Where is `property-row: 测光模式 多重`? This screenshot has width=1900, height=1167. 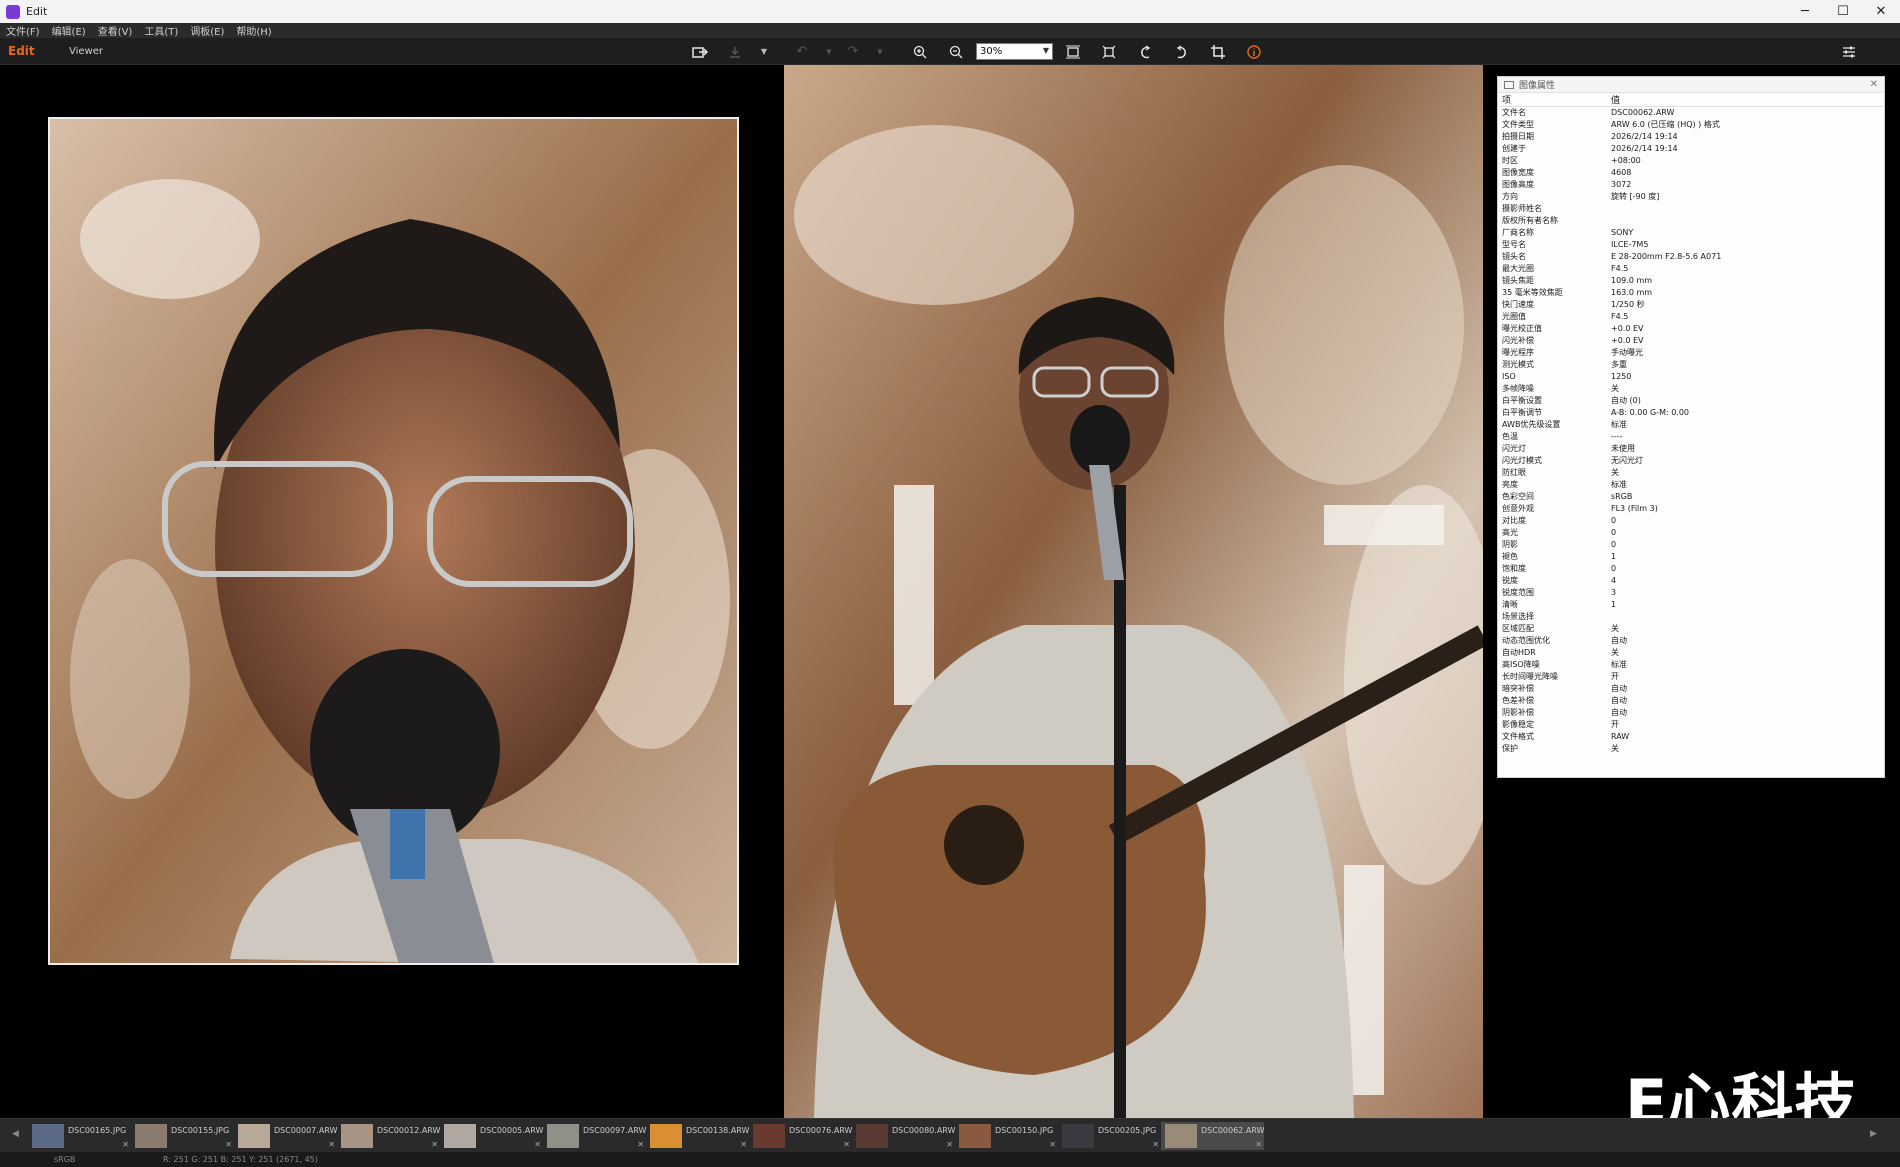
property-row: 测光模式 多重 is located at coordinates (1691, 365).